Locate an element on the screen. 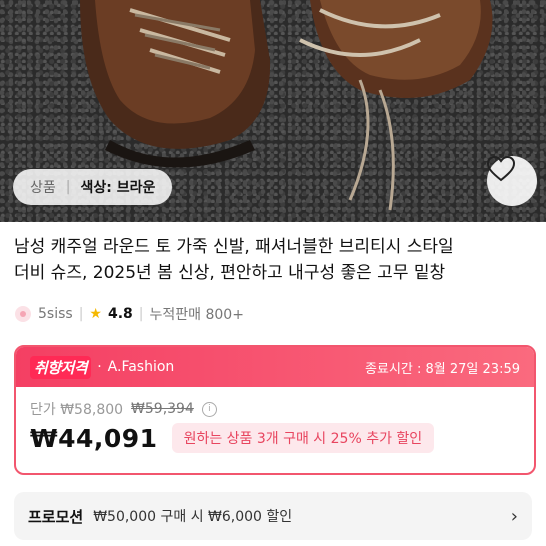  original-price: ₩59,394 is located at coordinates (162, 409).